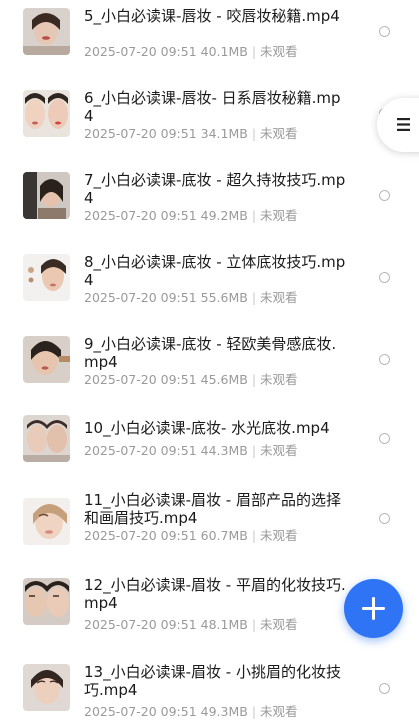 The height and width of the screenshot is (720, 419). What do you see at coordinates (207, 428) in the screenshot?
I see `file-name: 10_小白必读课-底妆- 水光底妆.mp4` at bounding box center [207, 428].